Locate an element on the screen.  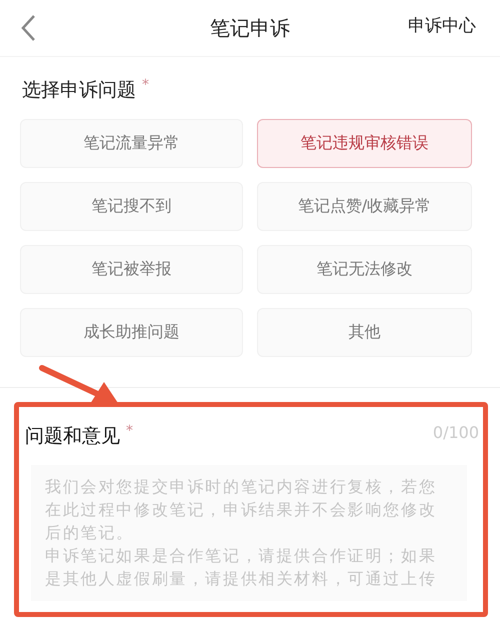
appeal-center-link: 申诉中心 is located at coordinates (442, 25).